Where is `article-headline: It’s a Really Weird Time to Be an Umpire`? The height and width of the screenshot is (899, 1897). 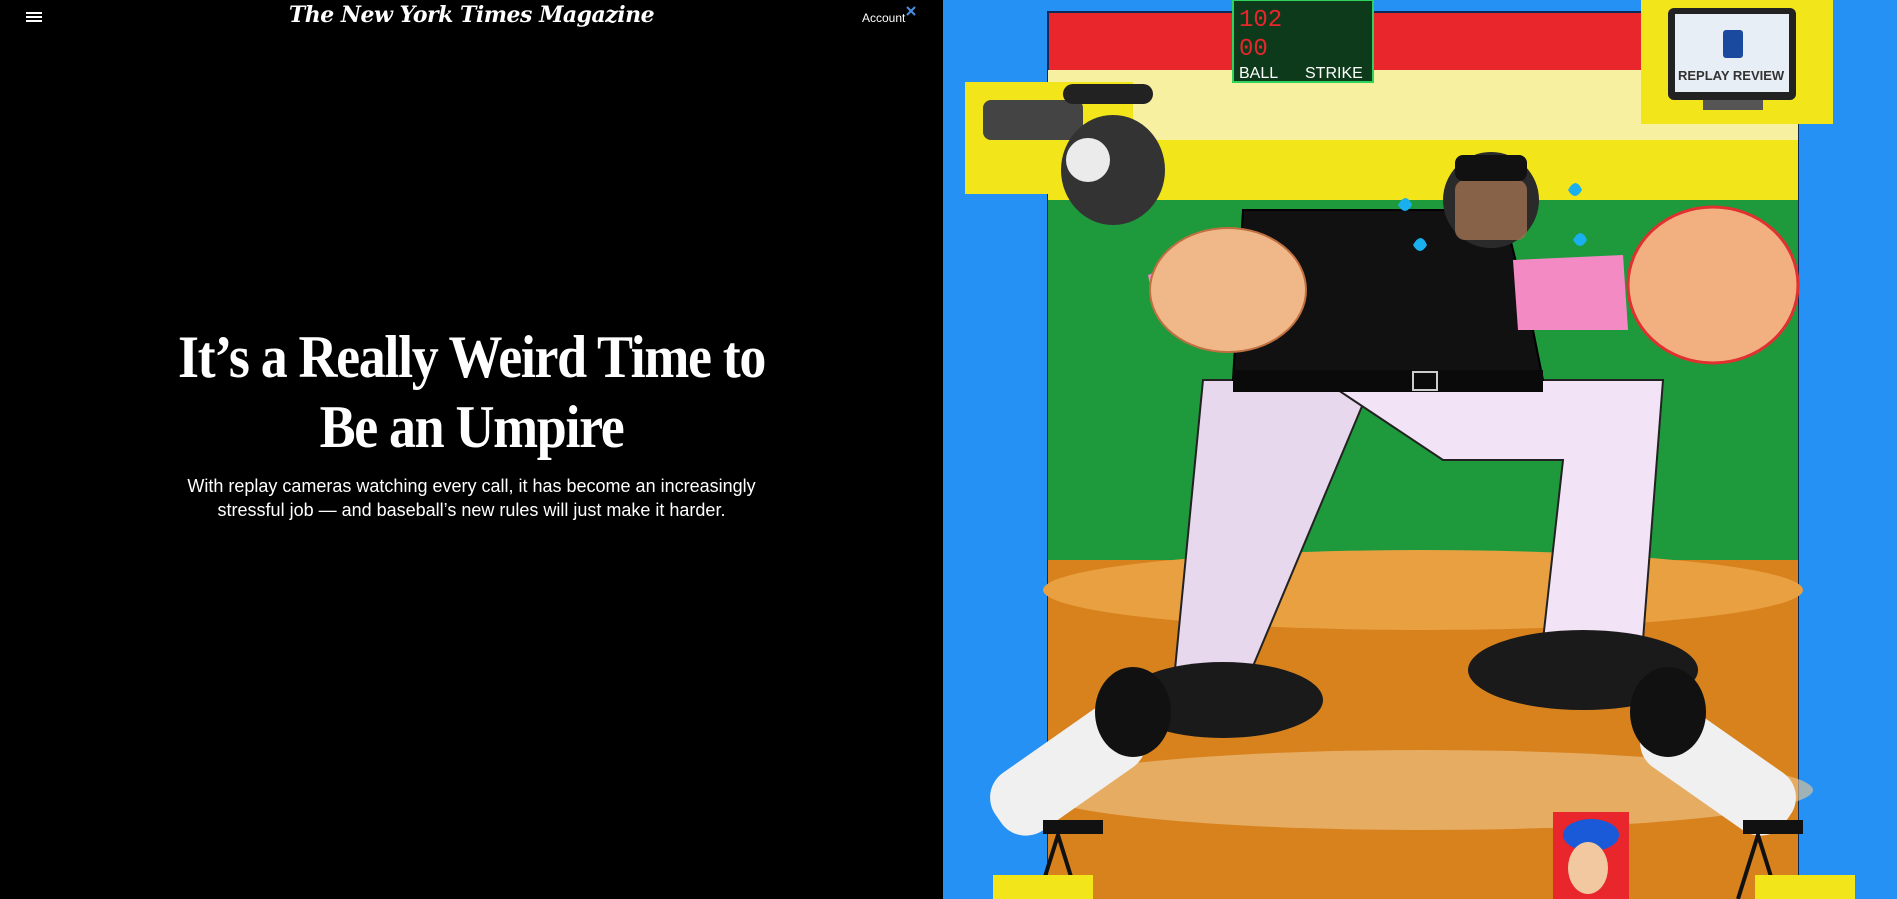 article-headline: It’s a Really Weird Time to Be an Umpire is located at coordinates (471, 392).